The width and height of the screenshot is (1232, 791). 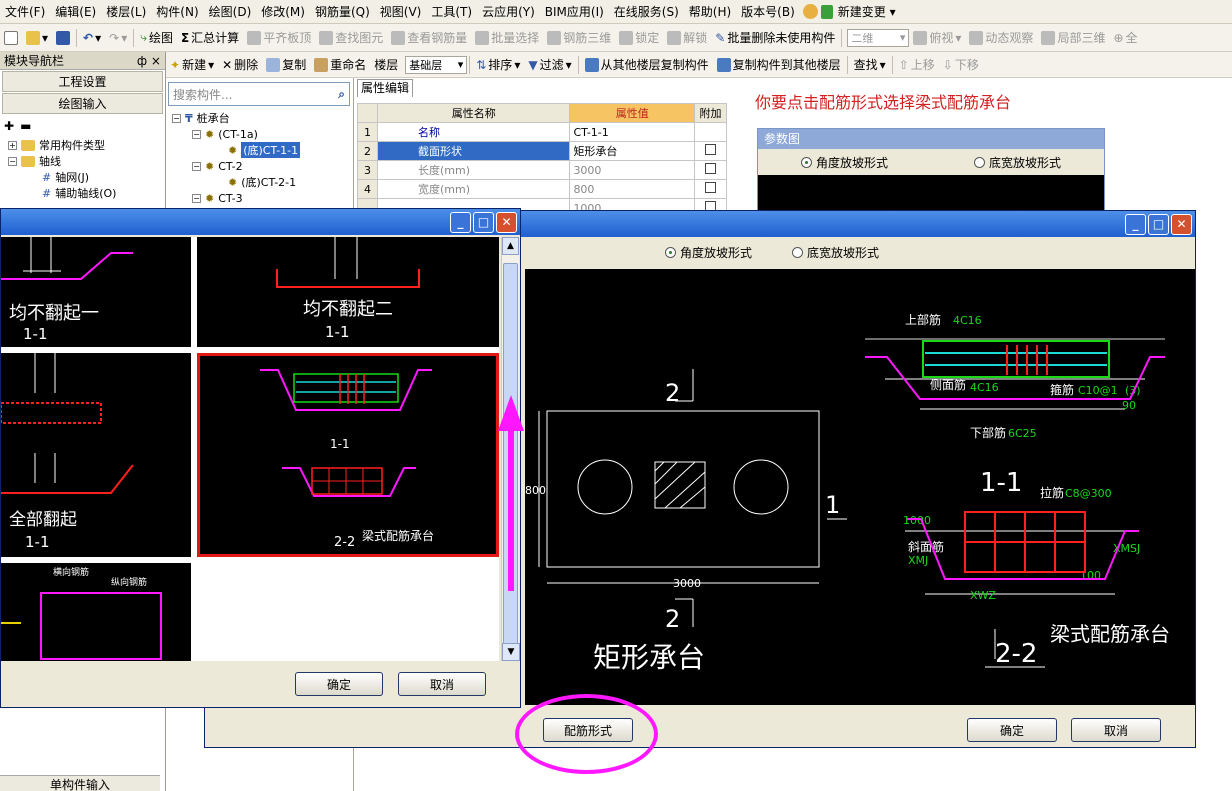 I want to click on redo-button: ↷ ▾, so click(x=118, y=38).